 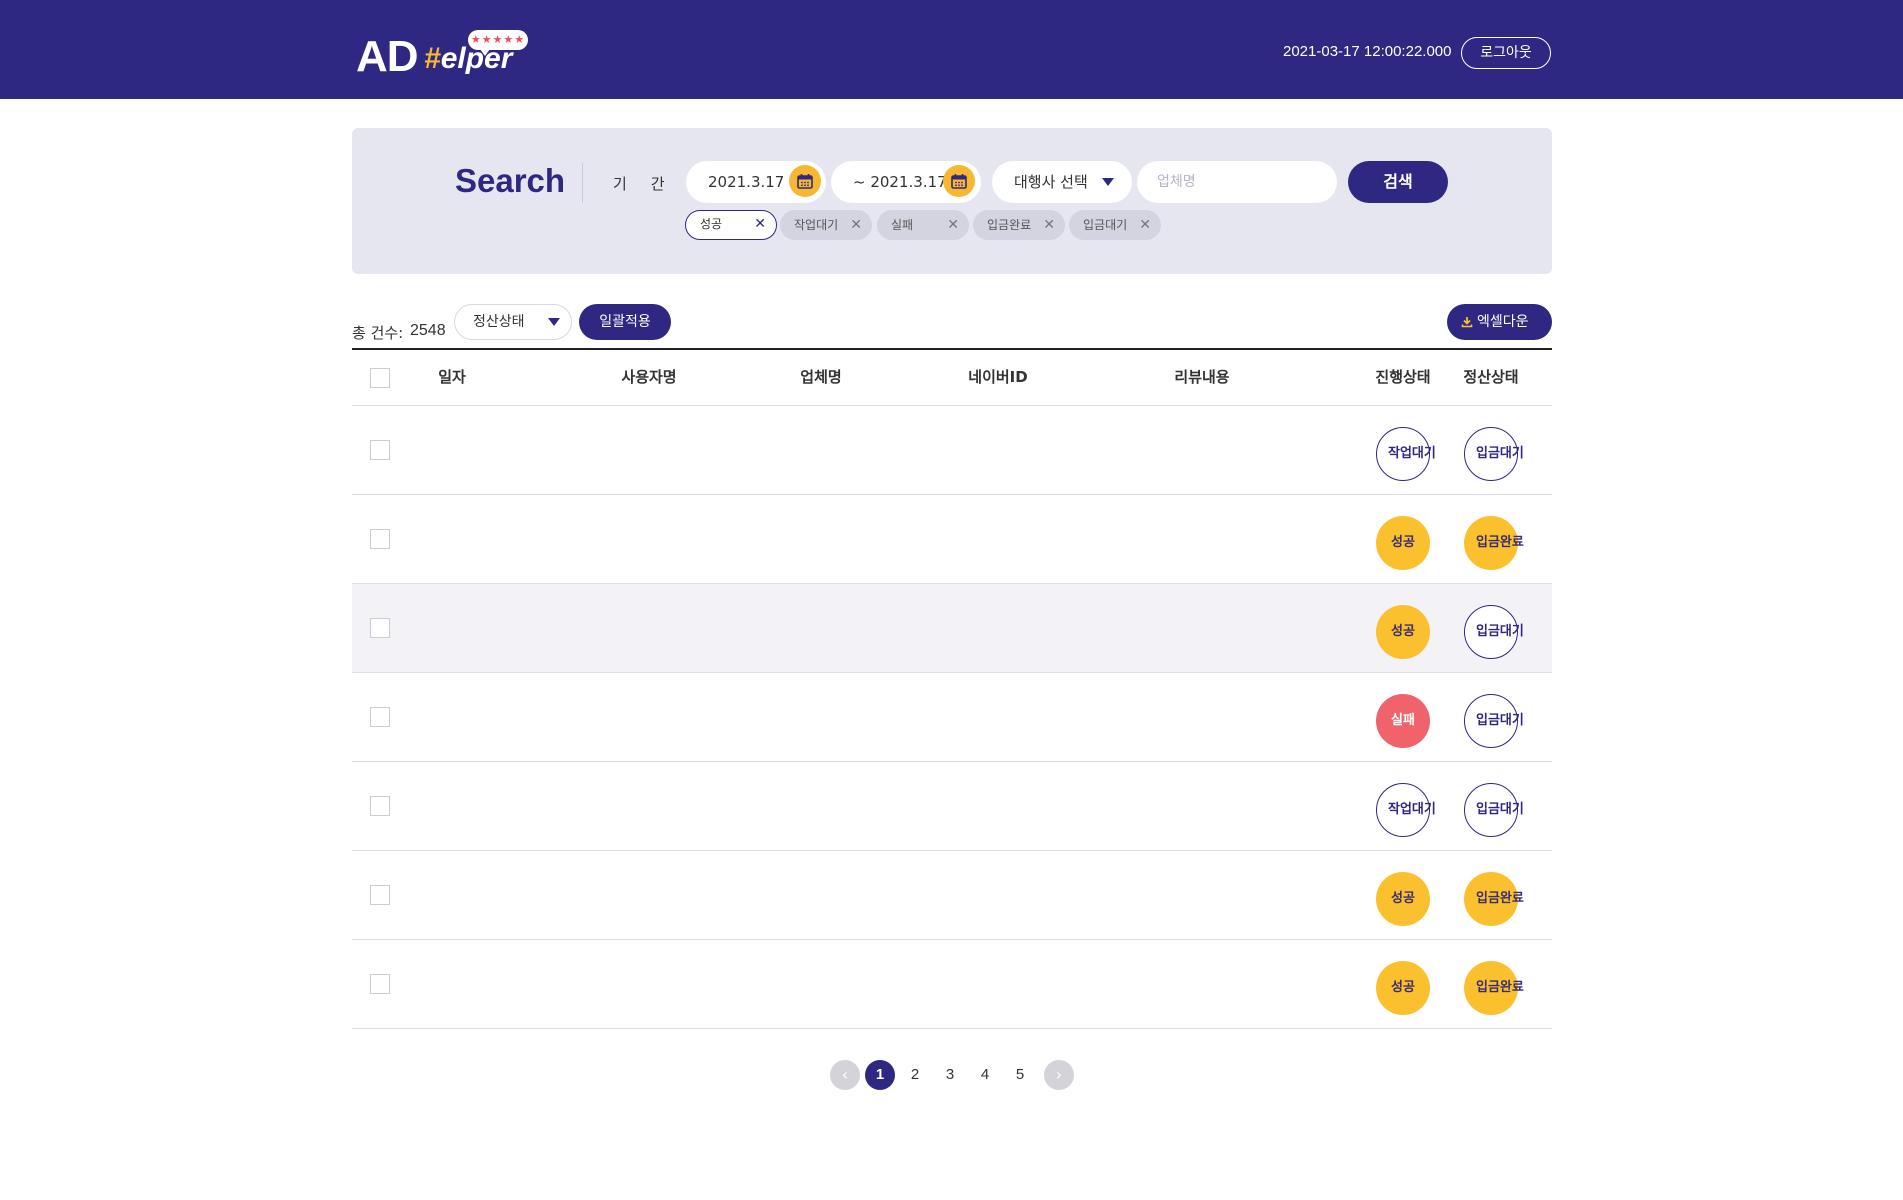 I want to click on page-button-5: 5, so click(x=1020, y=1075).